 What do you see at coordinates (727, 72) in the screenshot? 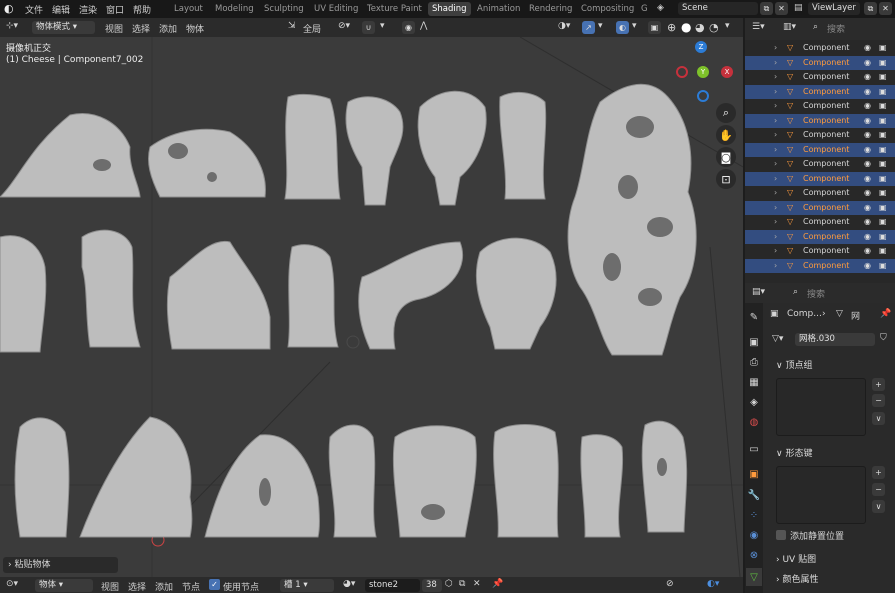
I see `gizmo-x-axis: X` at bounding box center [727, 72].